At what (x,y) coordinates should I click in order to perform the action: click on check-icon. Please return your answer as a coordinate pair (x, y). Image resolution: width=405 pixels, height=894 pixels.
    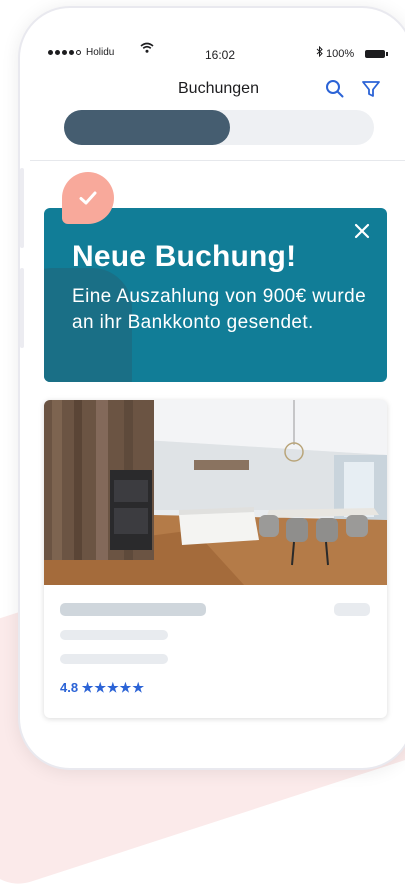
    Looking at the image, I should click on (88, 198).